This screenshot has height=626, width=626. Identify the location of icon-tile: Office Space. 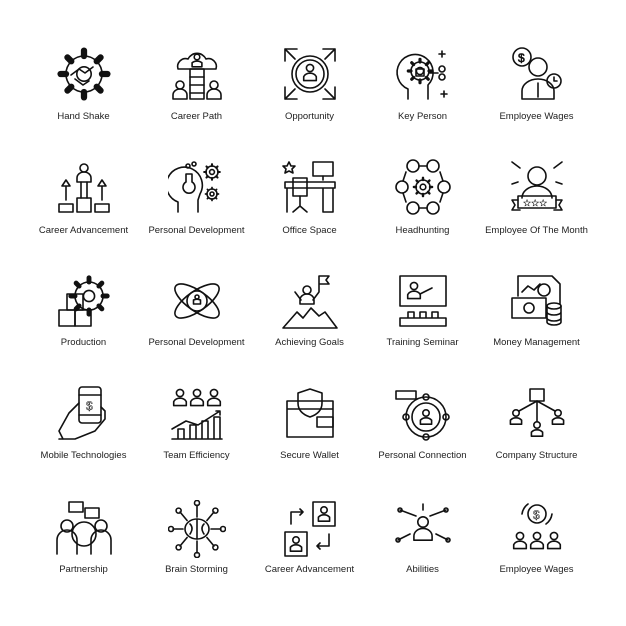
(309, 214).